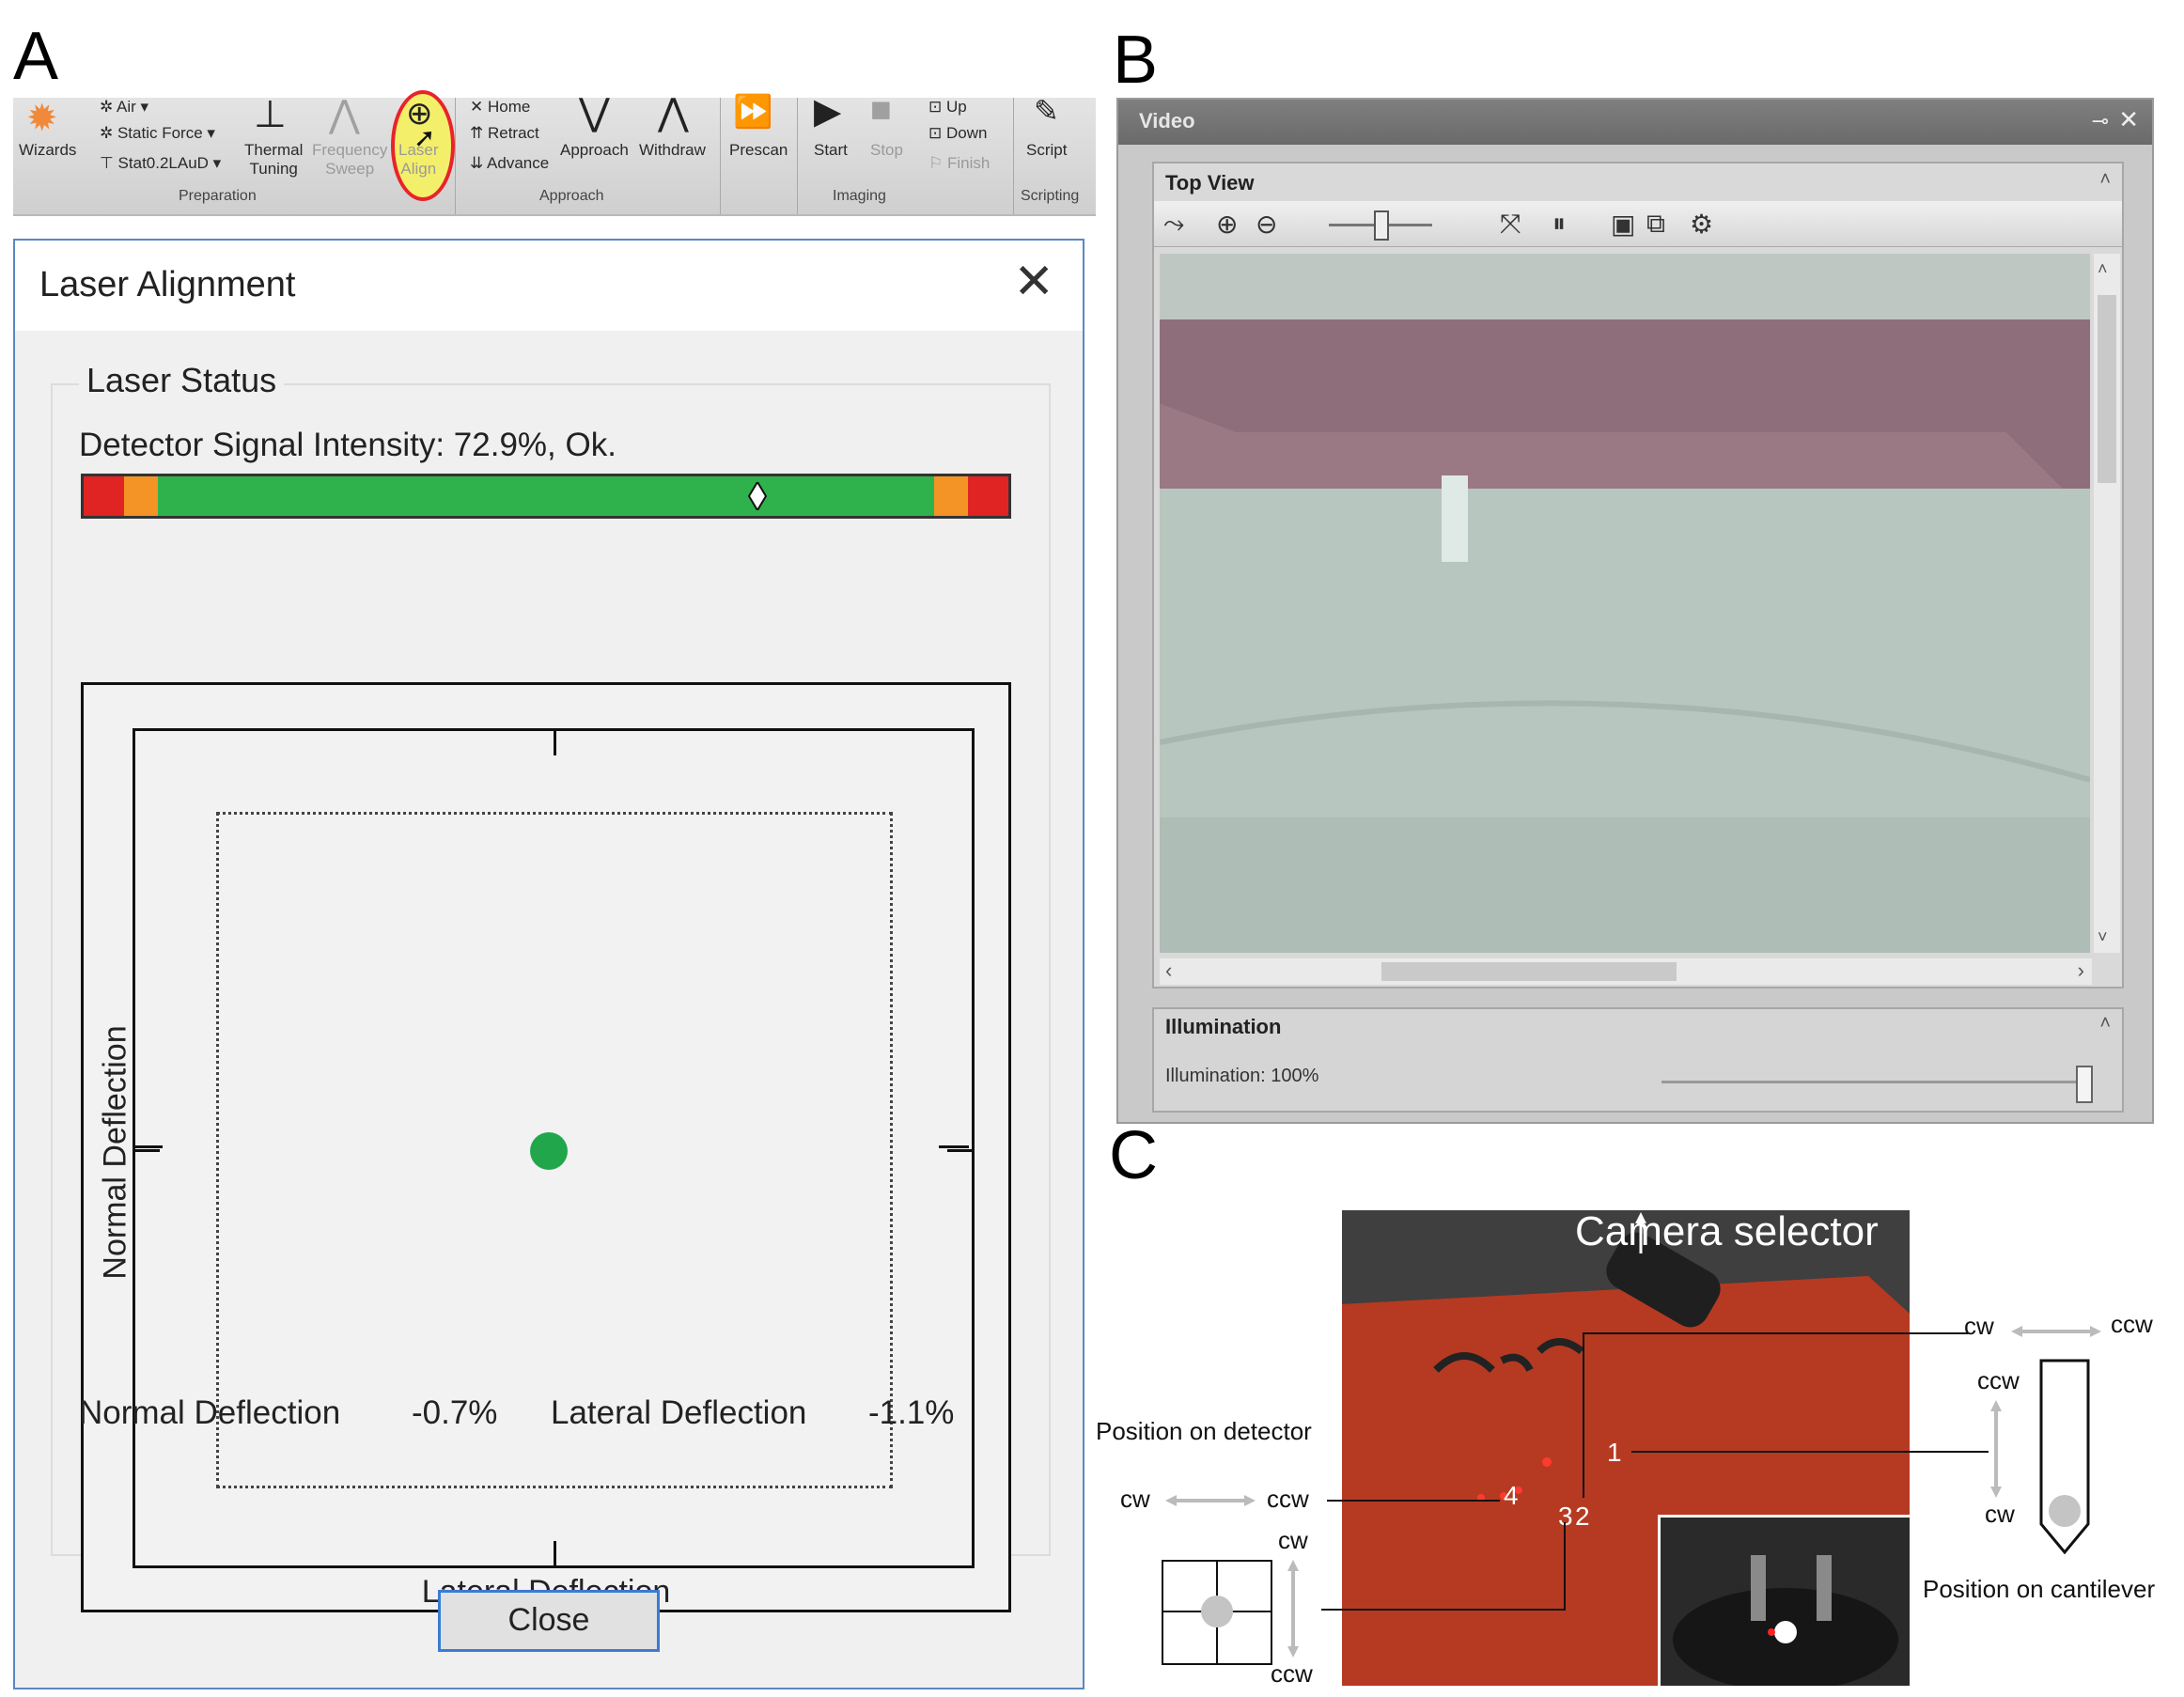  Describe the element at coordinates (831, 151) in the screenshot. I see `start-button: Start` at that location.